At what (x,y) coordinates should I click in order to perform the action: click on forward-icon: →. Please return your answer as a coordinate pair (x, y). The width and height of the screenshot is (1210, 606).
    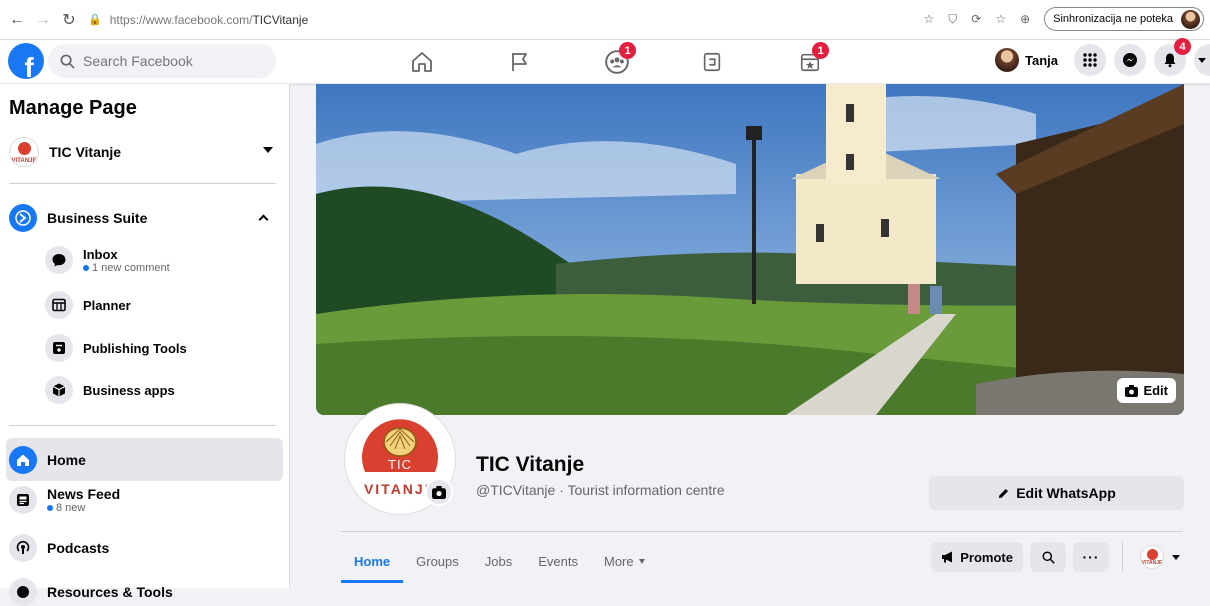
    Looking at the image, I should click on (43, 20).